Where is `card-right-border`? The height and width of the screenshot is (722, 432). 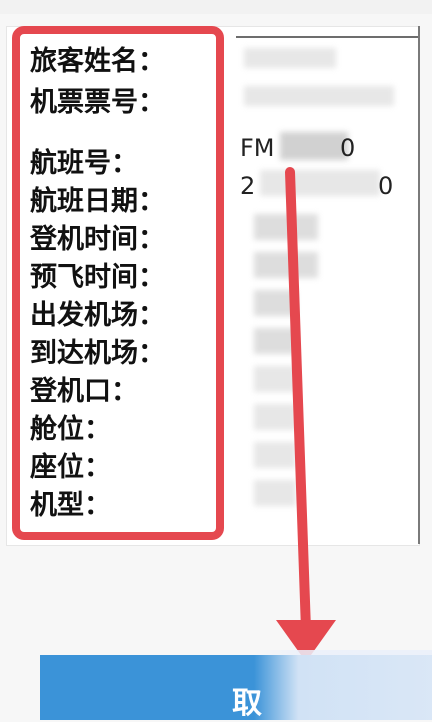 card-right-border is located at coordinates (419, 285).